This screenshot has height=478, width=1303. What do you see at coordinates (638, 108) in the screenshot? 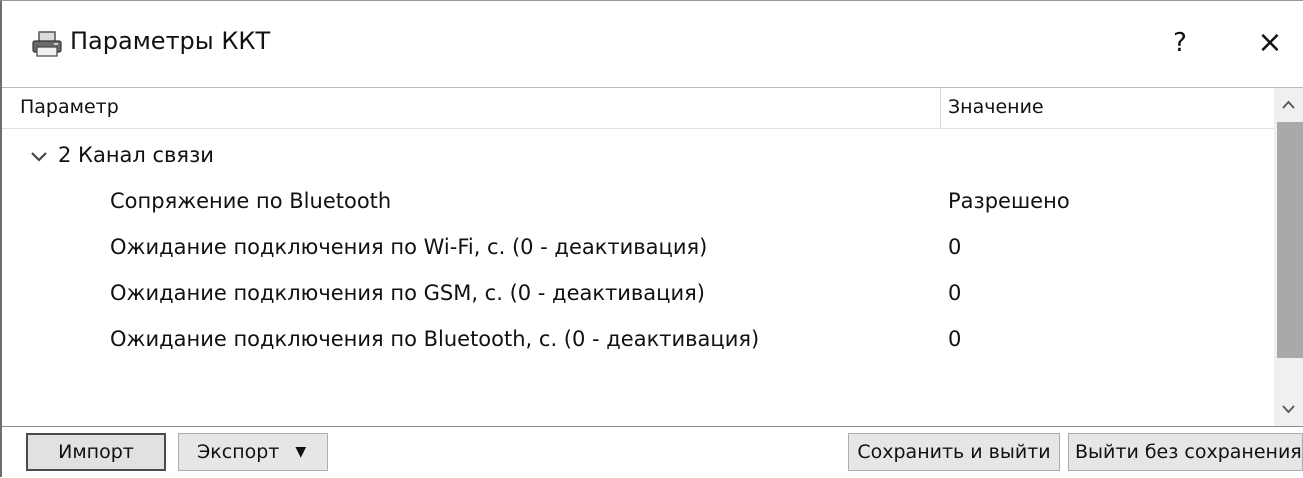
I see `tree-header: Параметр Значение` at bounding box center [638, 108].